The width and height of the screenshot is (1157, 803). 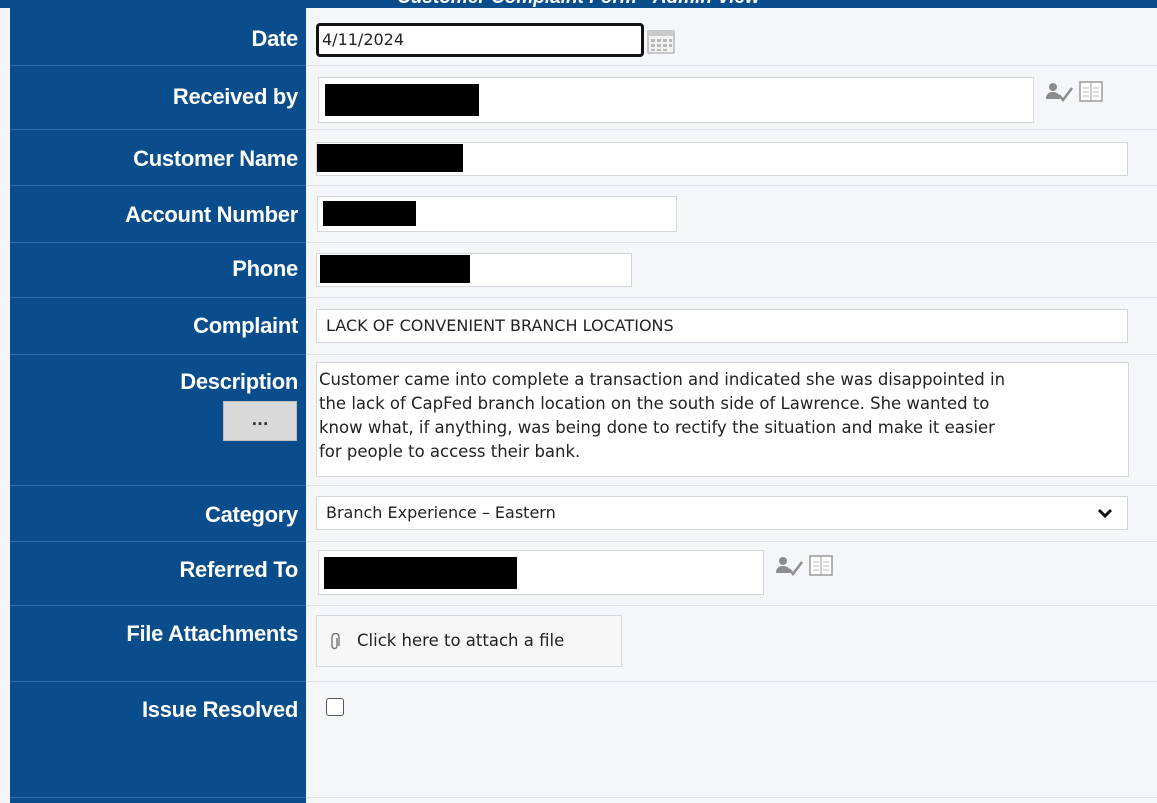 I want to click on attach-file-button: Click here to attach a file, so click(x=469, y=641).